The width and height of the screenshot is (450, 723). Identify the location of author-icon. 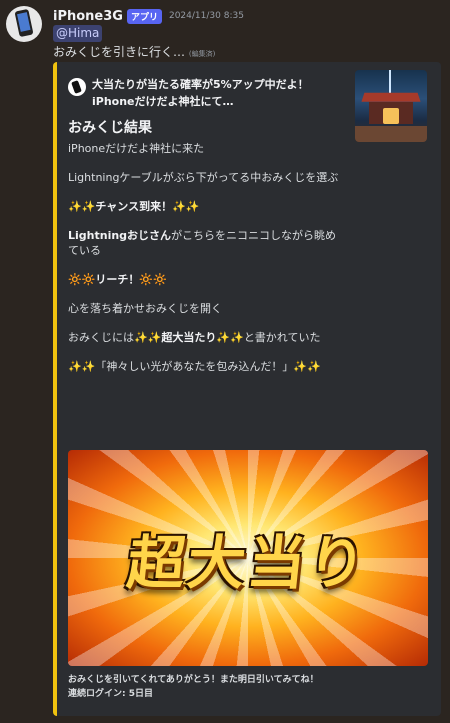
(77, 87).